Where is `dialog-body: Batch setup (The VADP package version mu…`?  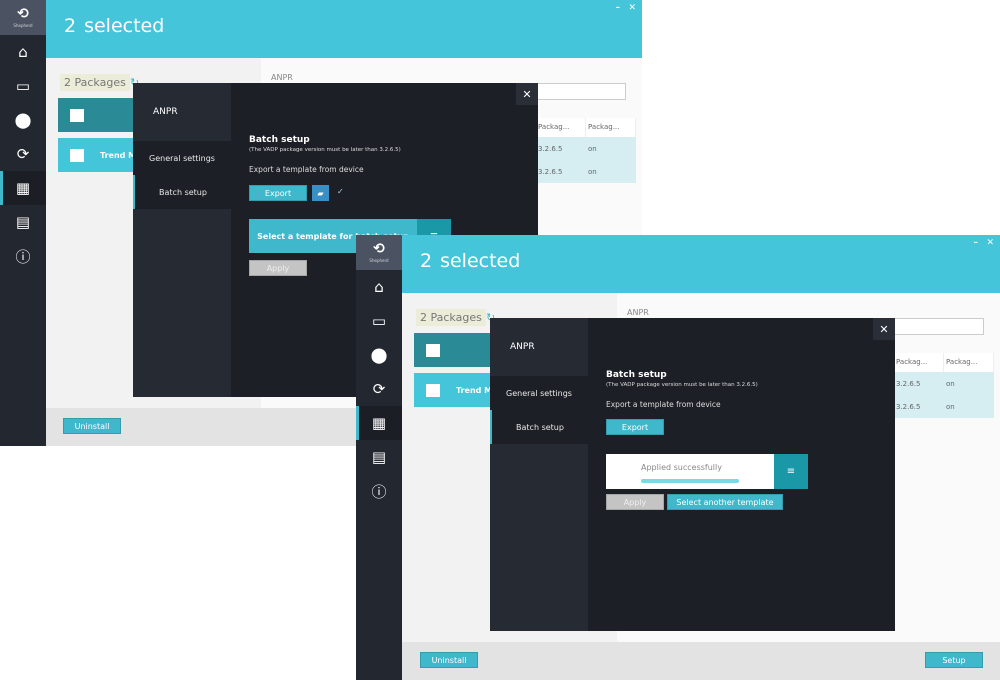 dialog-body: Batch setup (The VADP package version mu… is located at coordinates (750, 474).